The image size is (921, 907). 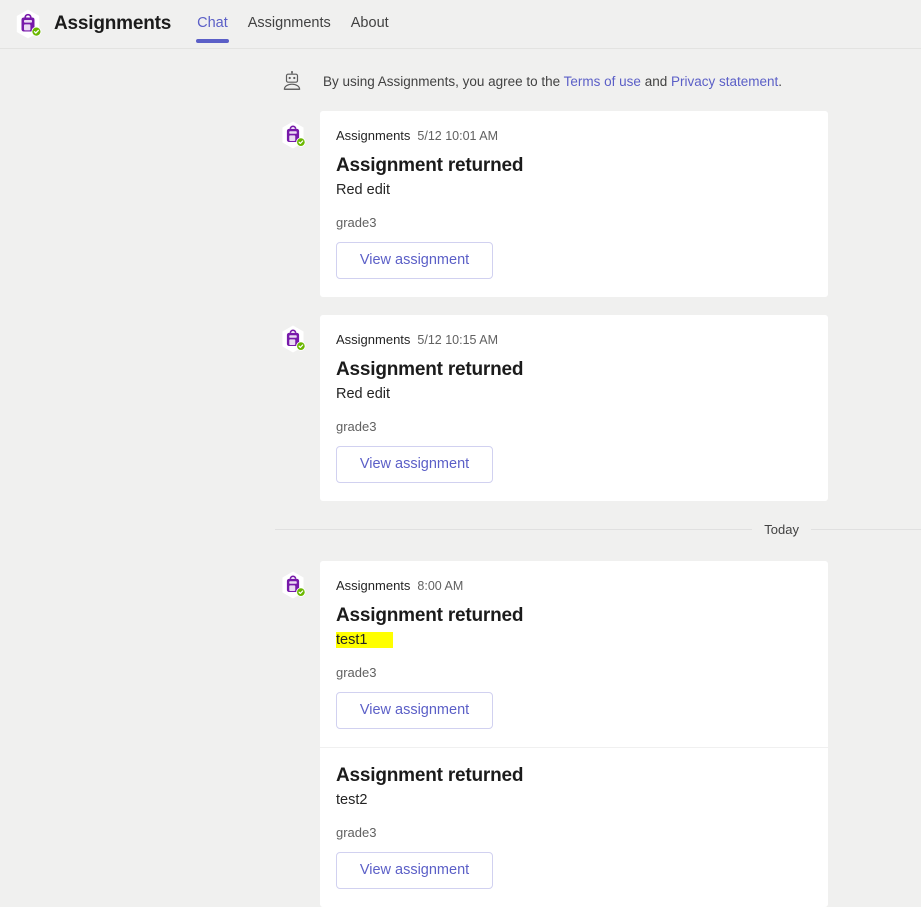 I want to click on consent-prefix: By using Assignments, you agree to the, so click(x=443, y=81).